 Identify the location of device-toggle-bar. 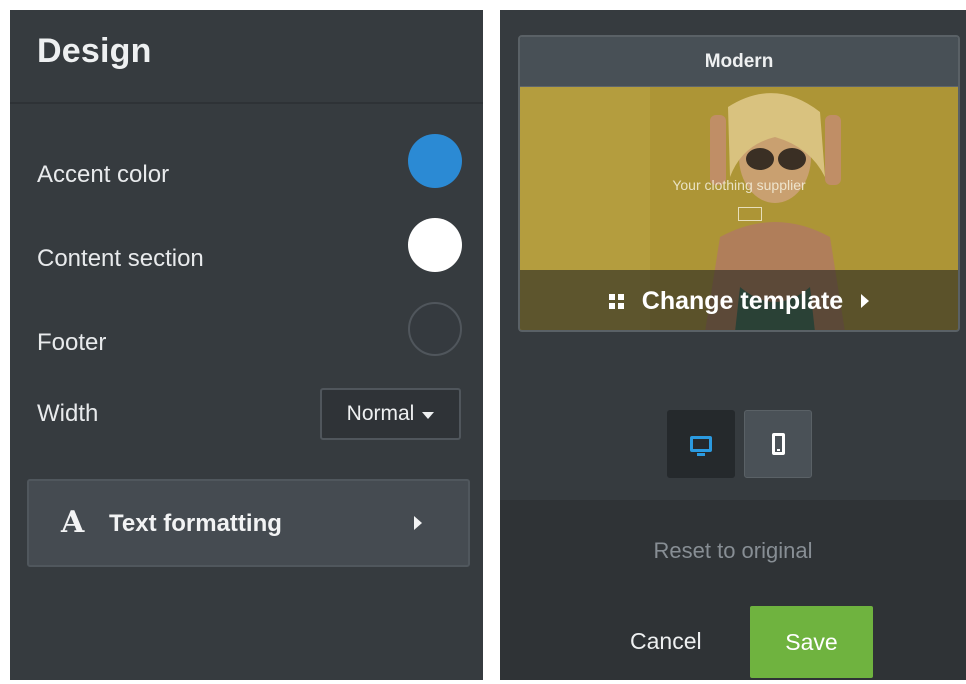
(733, 445).